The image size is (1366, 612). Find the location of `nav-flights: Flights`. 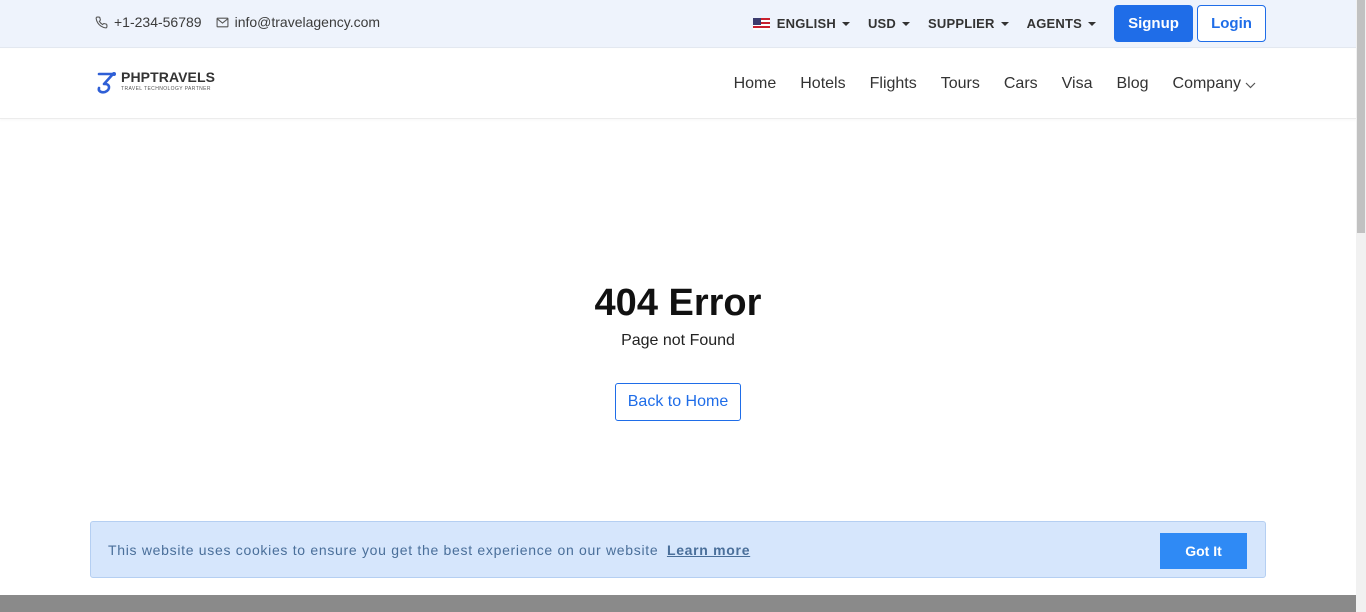

nav-flights: Flights is located at coordinates (893, 84).